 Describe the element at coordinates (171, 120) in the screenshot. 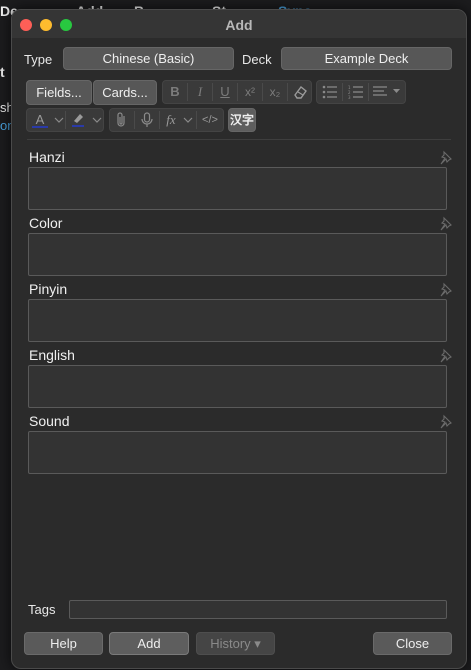

I see `math-button: fx` at that location.